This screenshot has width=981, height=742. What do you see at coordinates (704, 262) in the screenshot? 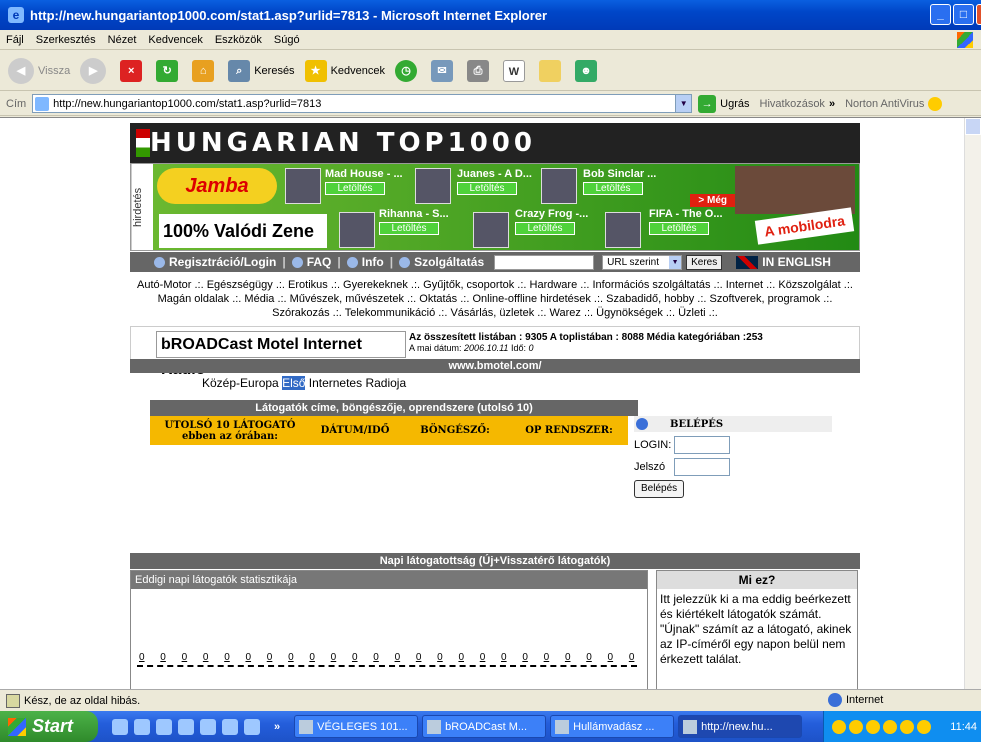
I see `search-submit-button: Keres` at bounding box center [704, 262].